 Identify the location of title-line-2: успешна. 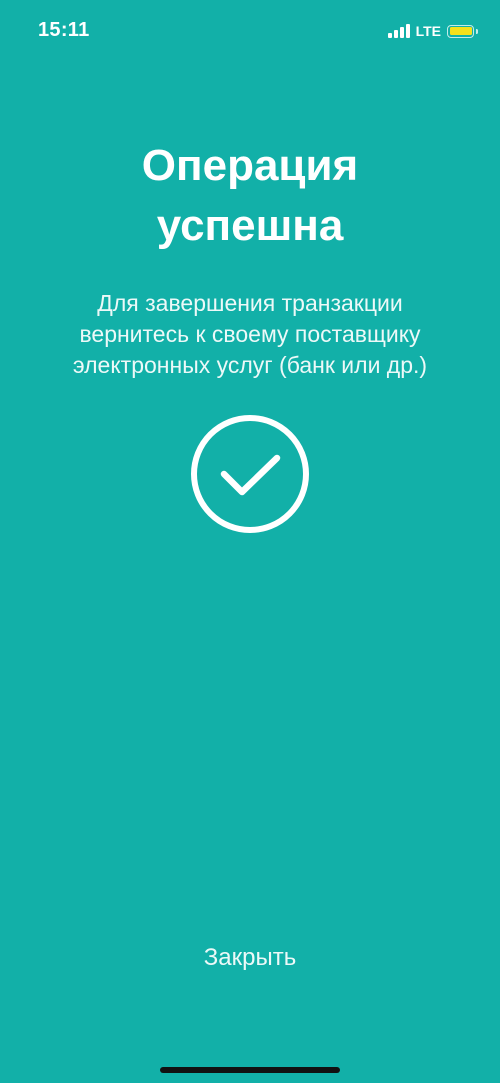
(250, 225).